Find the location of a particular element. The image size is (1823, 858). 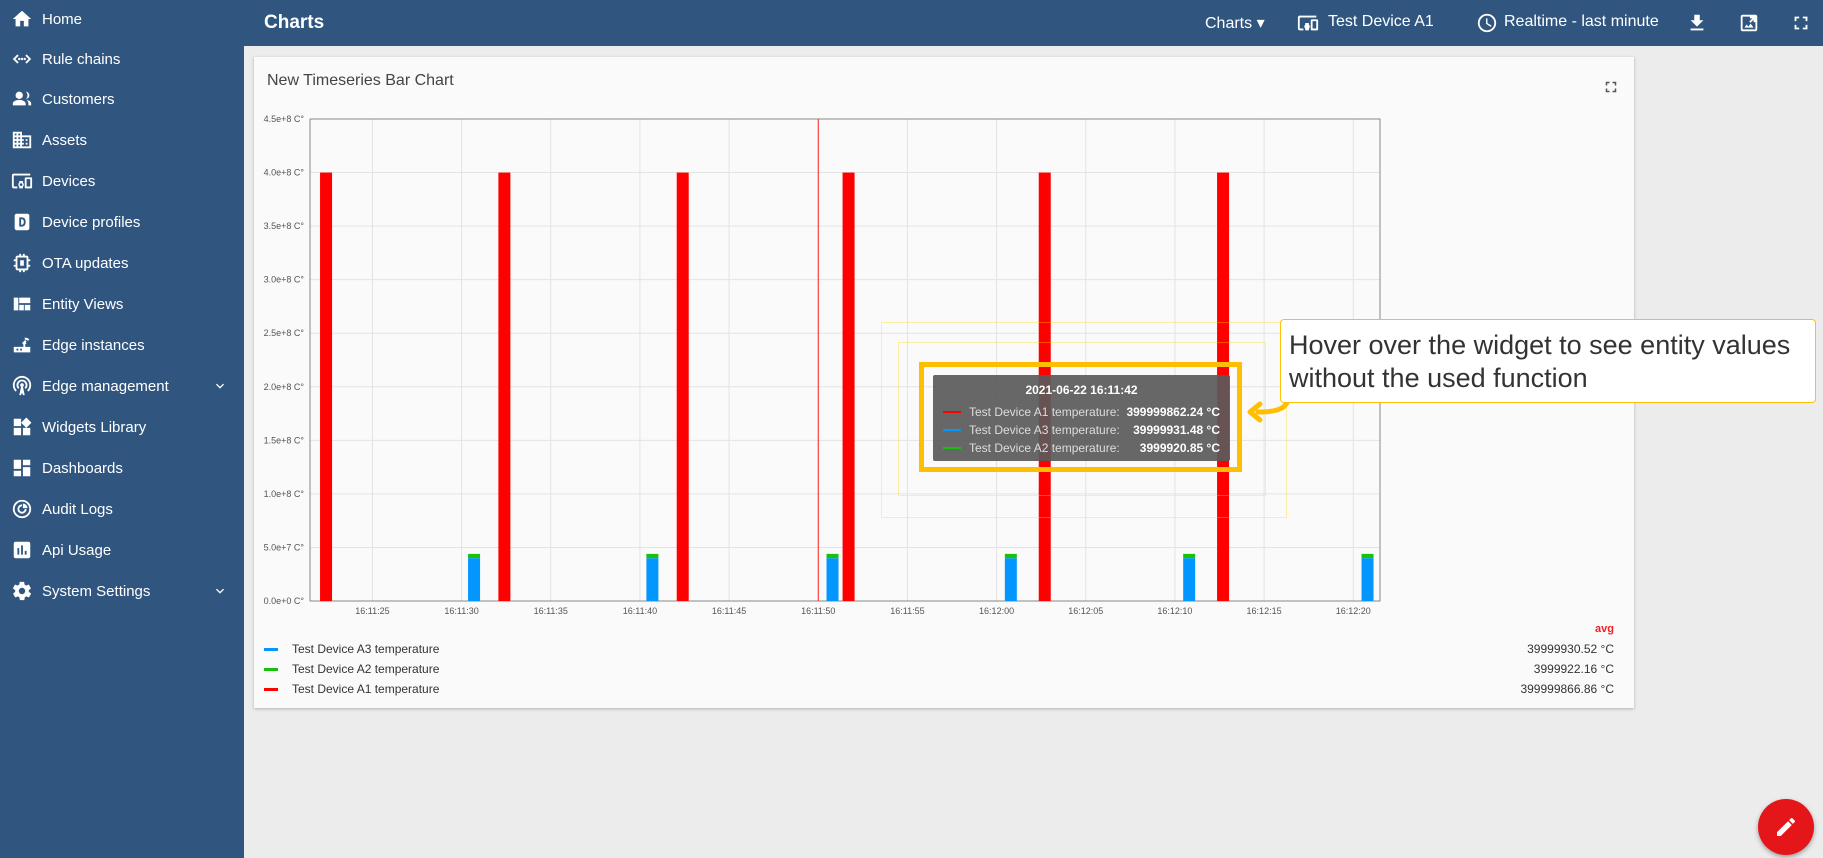

sidebar-item-system-settings: System Settings is located at coordinates (122, 591).